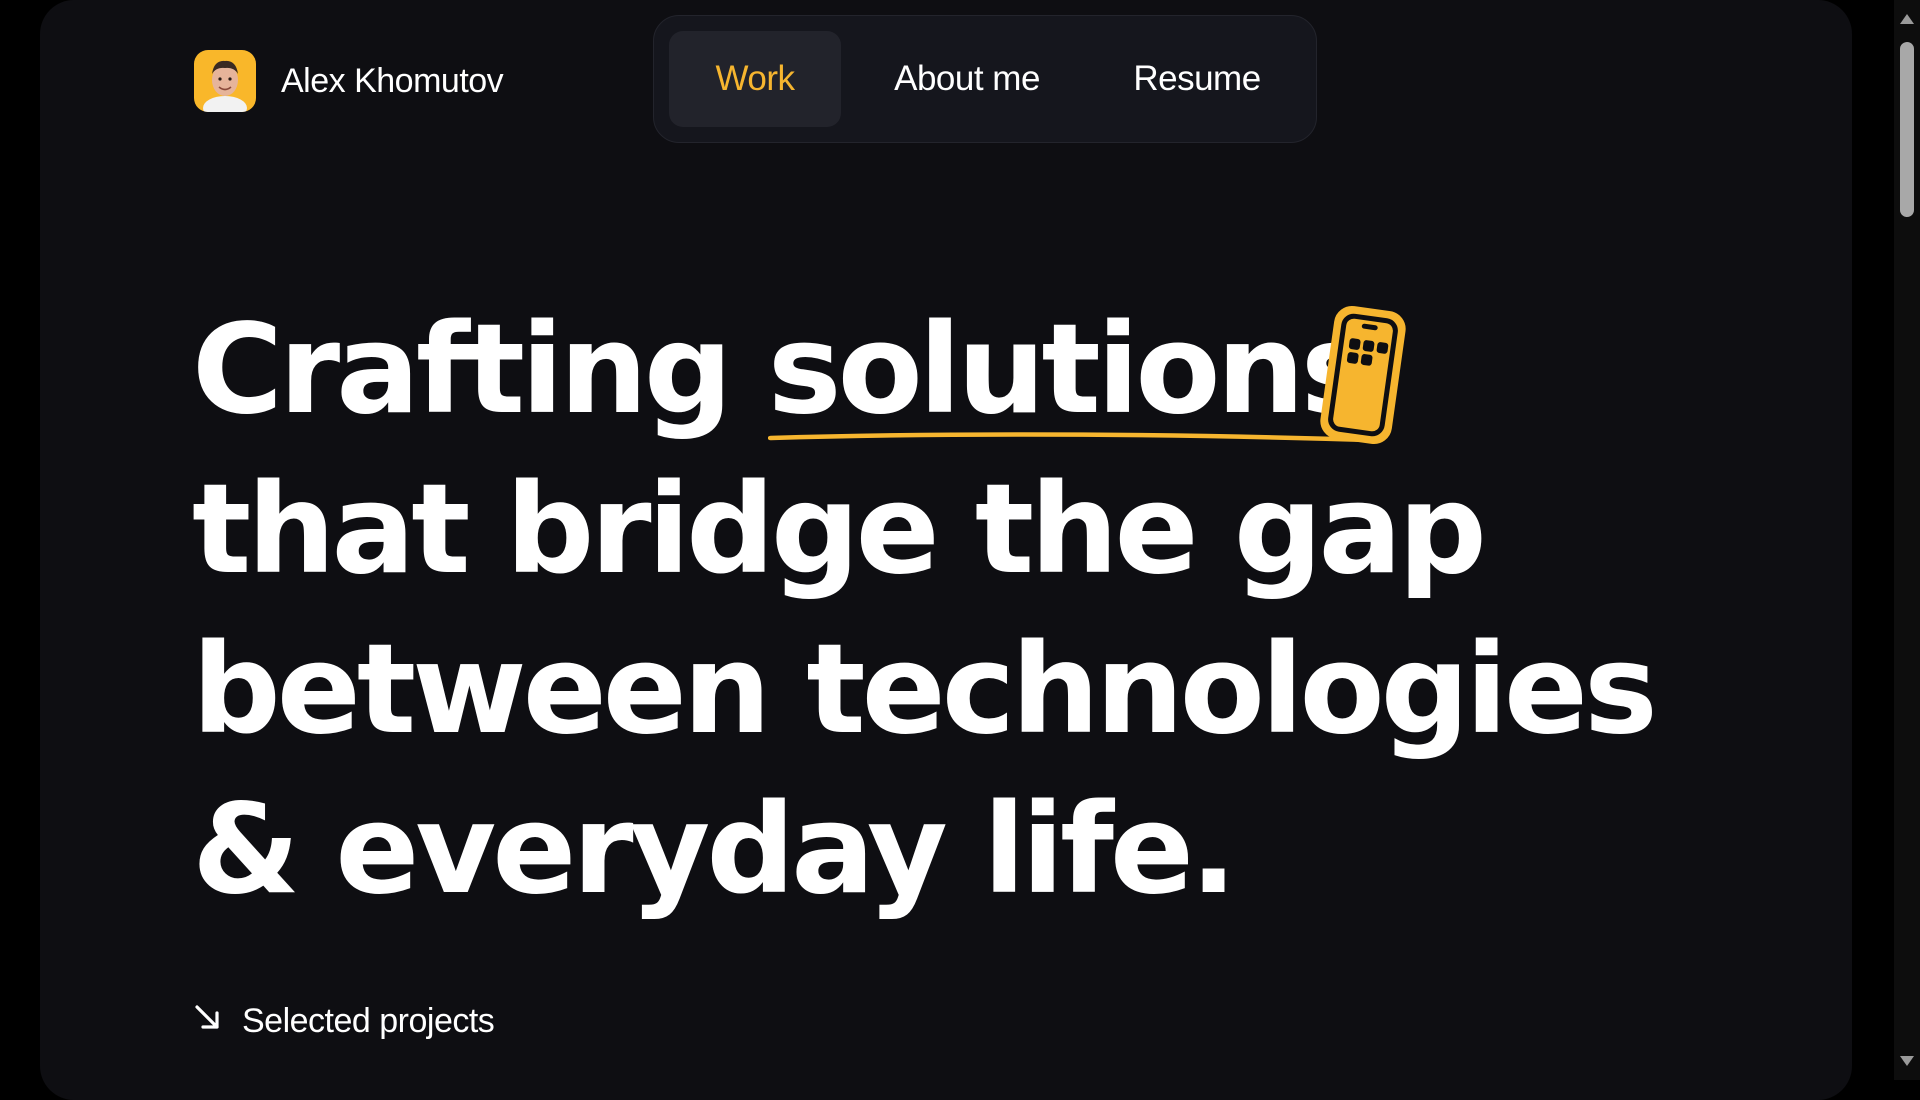 This screenshot has height=1100, width=1920. I want to click on hero-line-4: & everyday life., so click(714, 850).